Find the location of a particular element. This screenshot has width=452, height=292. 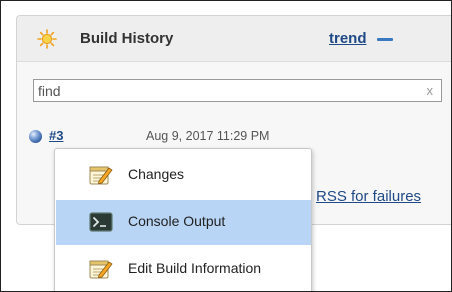

sun-icon is located at coordinates (47, 39).